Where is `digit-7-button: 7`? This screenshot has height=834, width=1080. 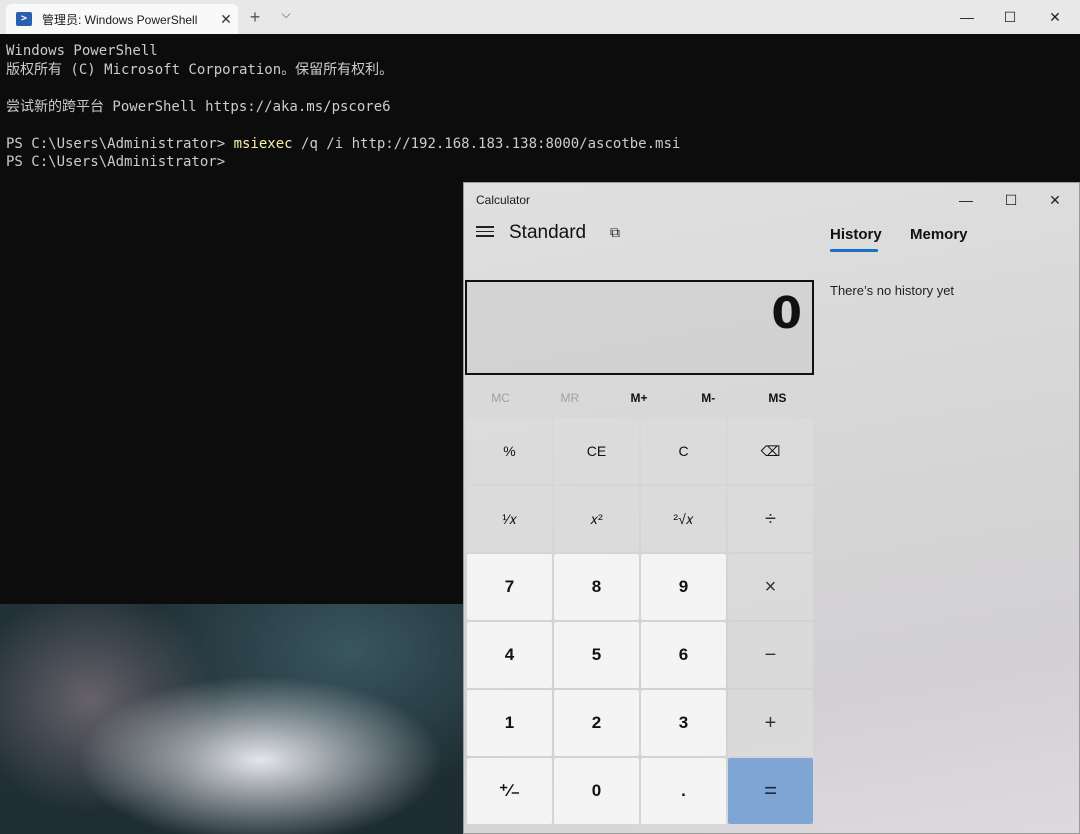
digit-7-button: 7 is located at coordinates (509, 587).